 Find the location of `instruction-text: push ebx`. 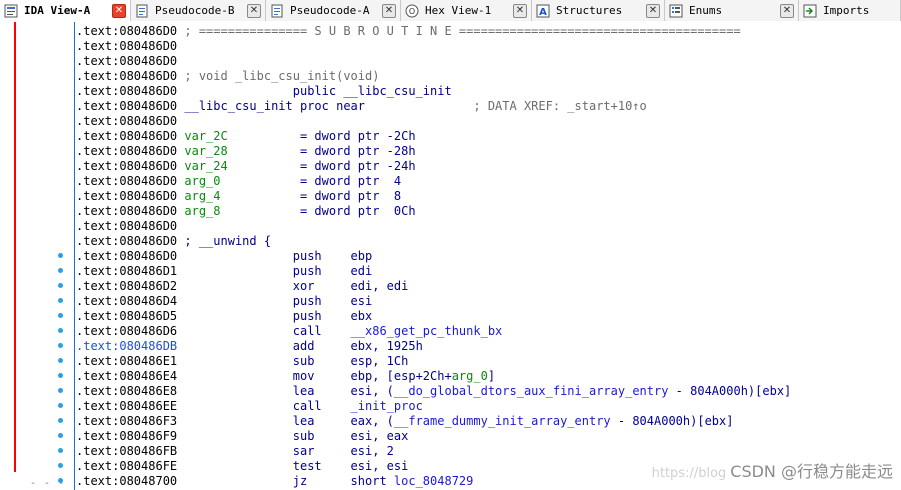

instruction-text: push ebx is located at coordinates (275, 316).